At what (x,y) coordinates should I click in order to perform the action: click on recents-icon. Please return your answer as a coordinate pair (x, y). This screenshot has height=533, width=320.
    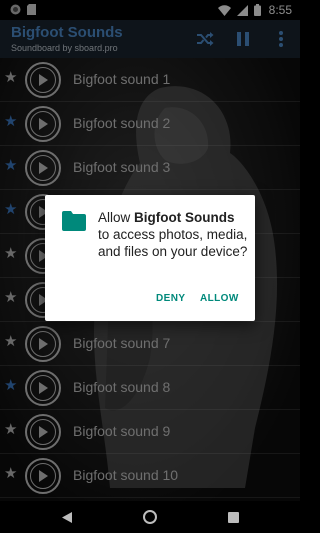
    Looking at the image, I should click on (233, 517).